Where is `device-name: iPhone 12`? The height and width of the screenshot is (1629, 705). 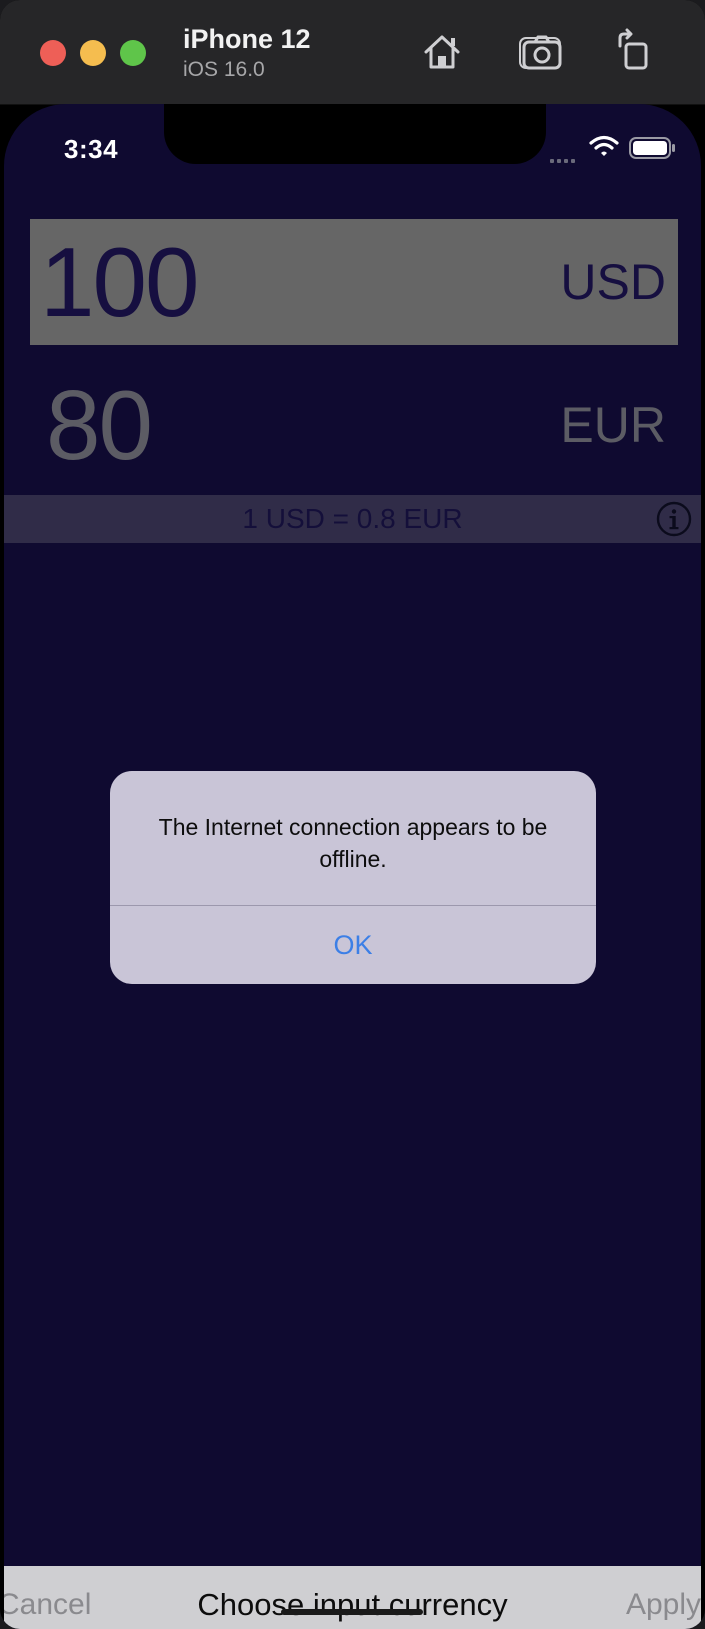
device-name: iPhone 12 is located at coordinates (247, 39).